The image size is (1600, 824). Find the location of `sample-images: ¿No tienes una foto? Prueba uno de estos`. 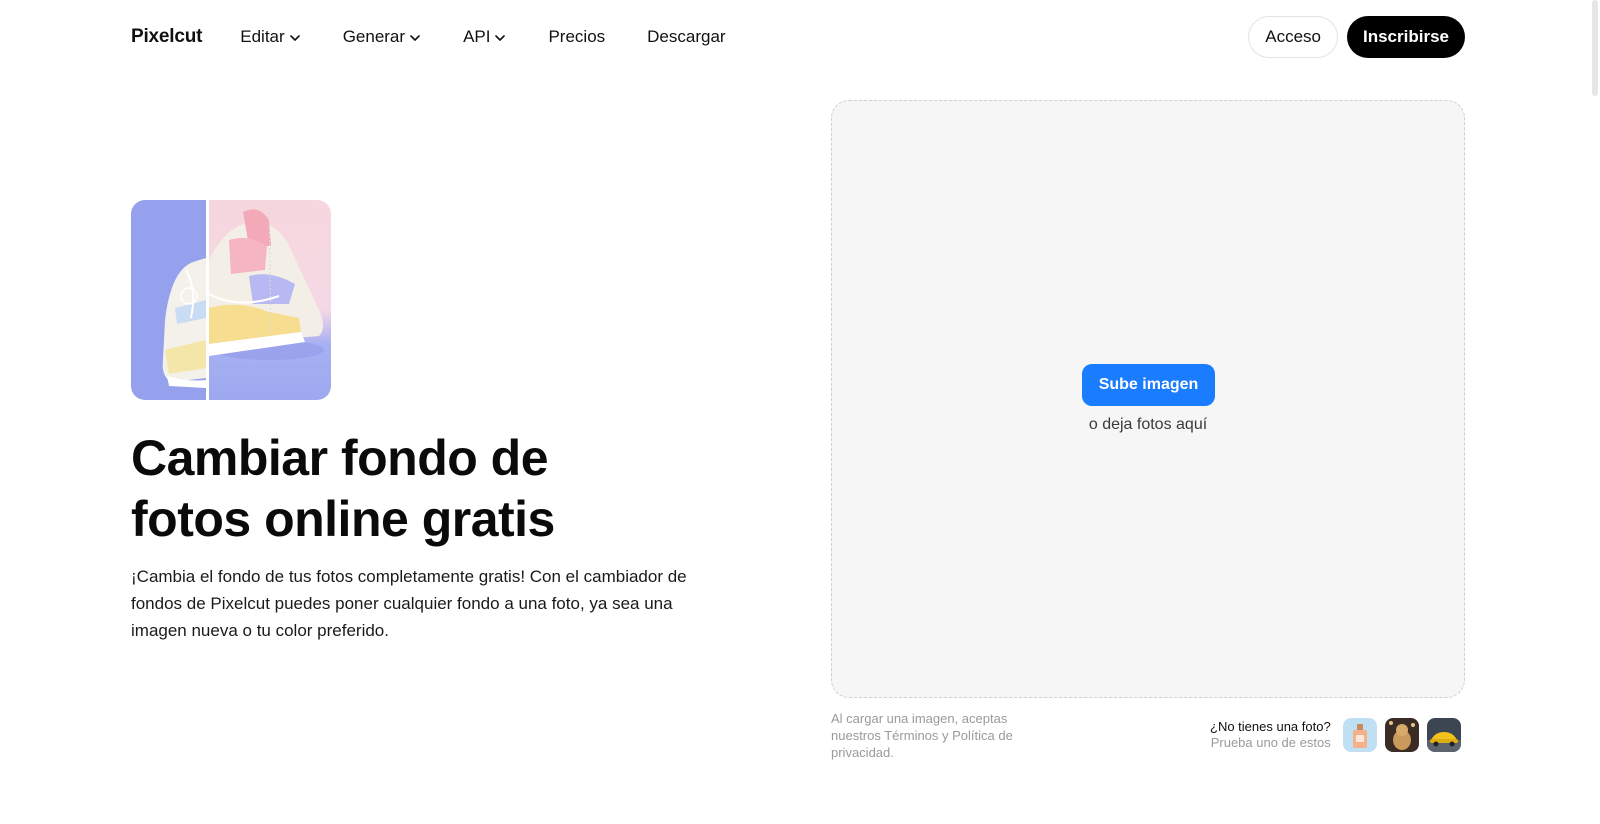

sample-images: ¿No tienes una foto? Prueba uno de estos is located at coordinates (1335, 735).